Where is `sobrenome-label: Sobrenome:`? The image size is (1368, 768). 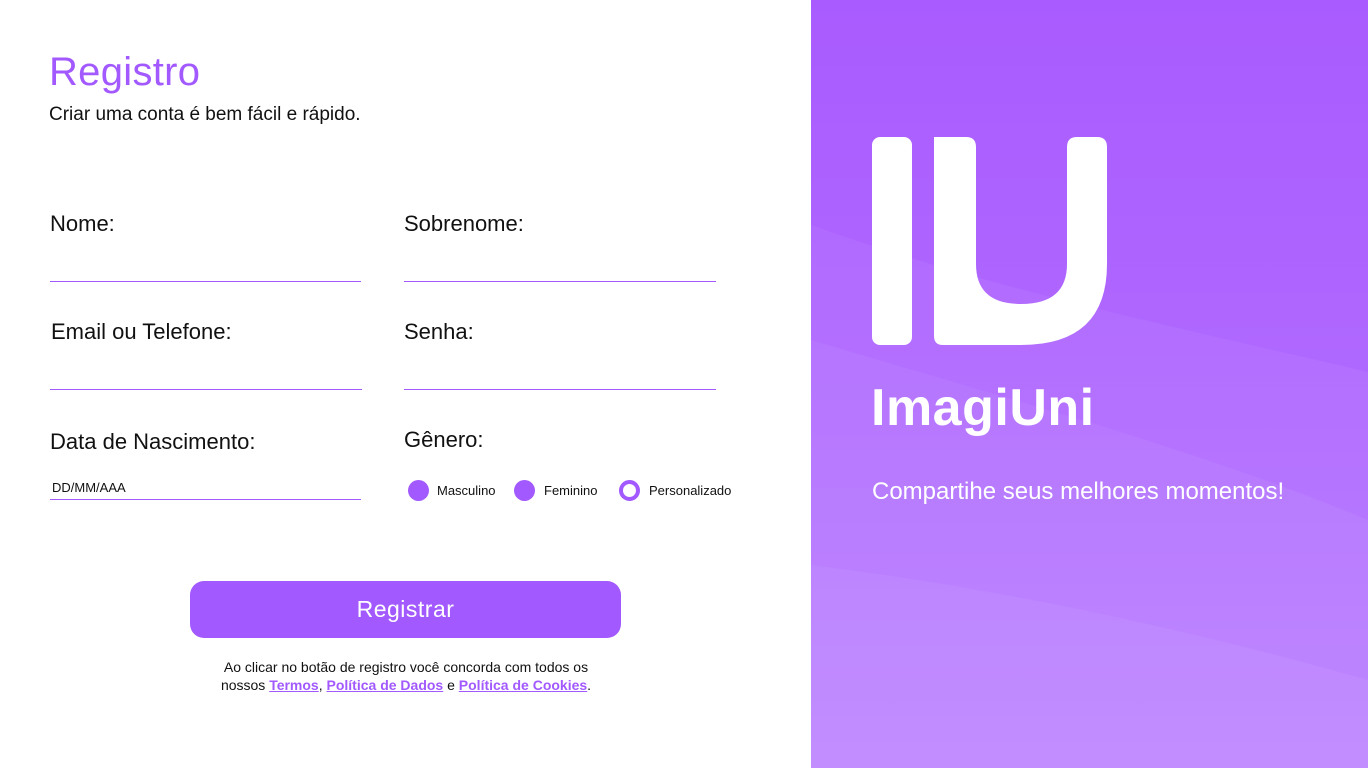 sobrenome-label: Sobrenome: is located at coordinates (464, 223).